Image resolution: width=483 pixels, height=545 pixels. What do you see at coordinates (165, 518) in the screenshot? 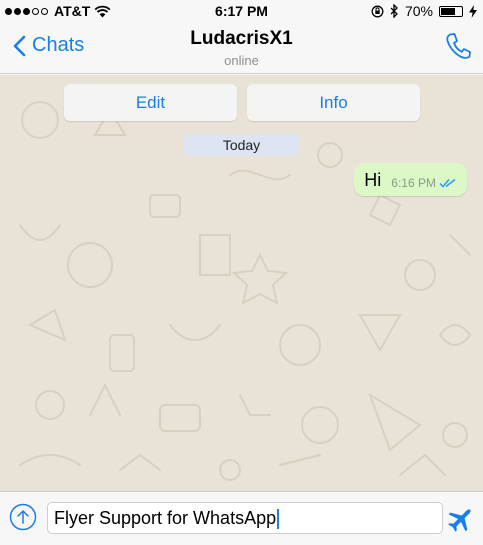
I see `message-input-text: Flyer Support for WhatsApp` at bounding box center [165, 518].